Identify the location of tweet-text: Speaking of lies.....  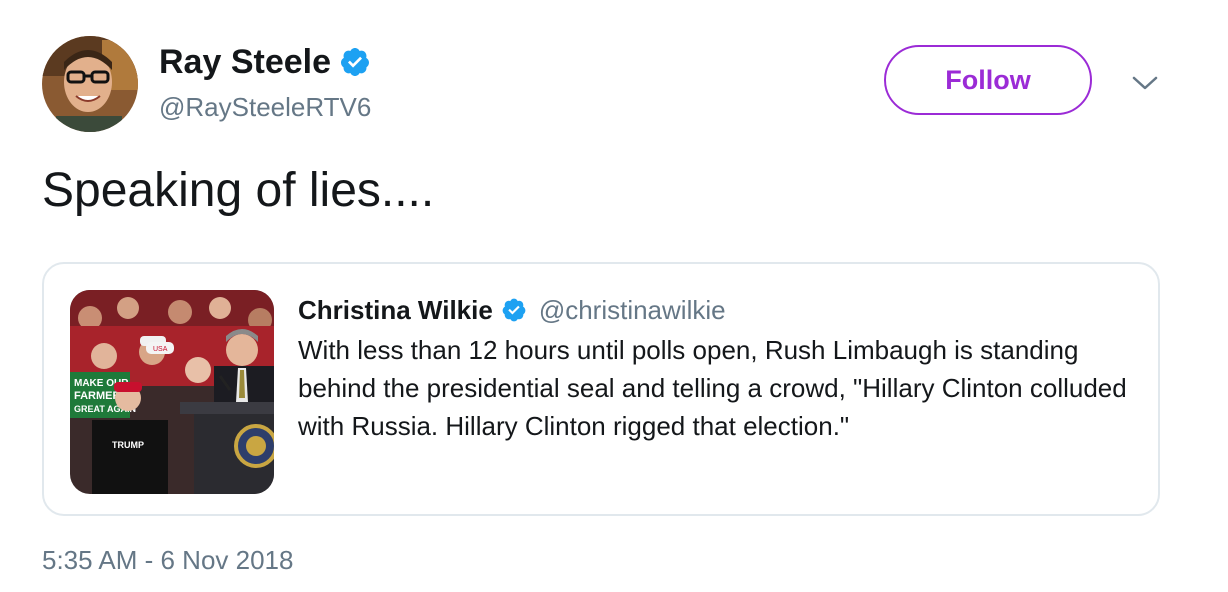
(238, 190).